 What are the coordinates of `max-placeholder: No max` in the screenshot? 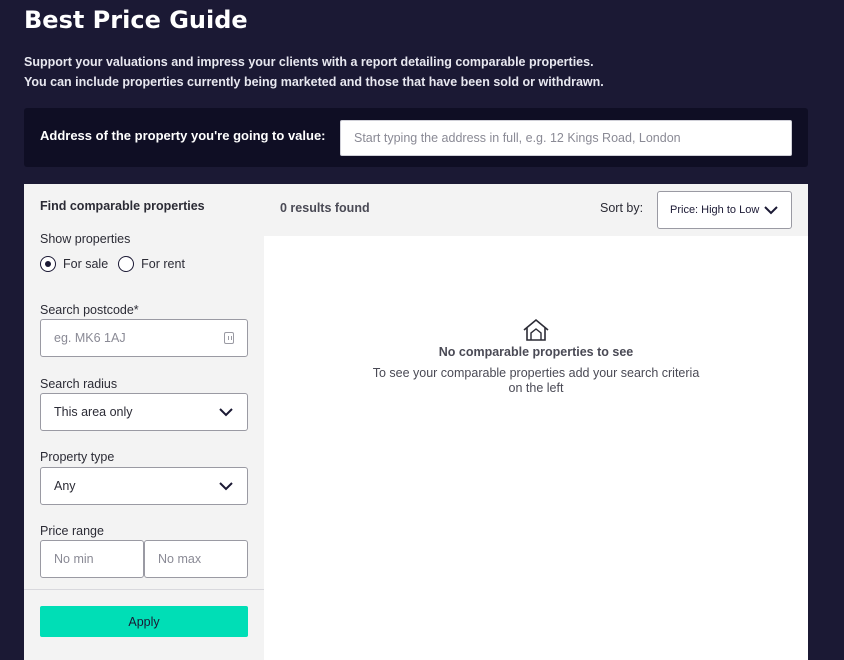 It's located at (180, 559).